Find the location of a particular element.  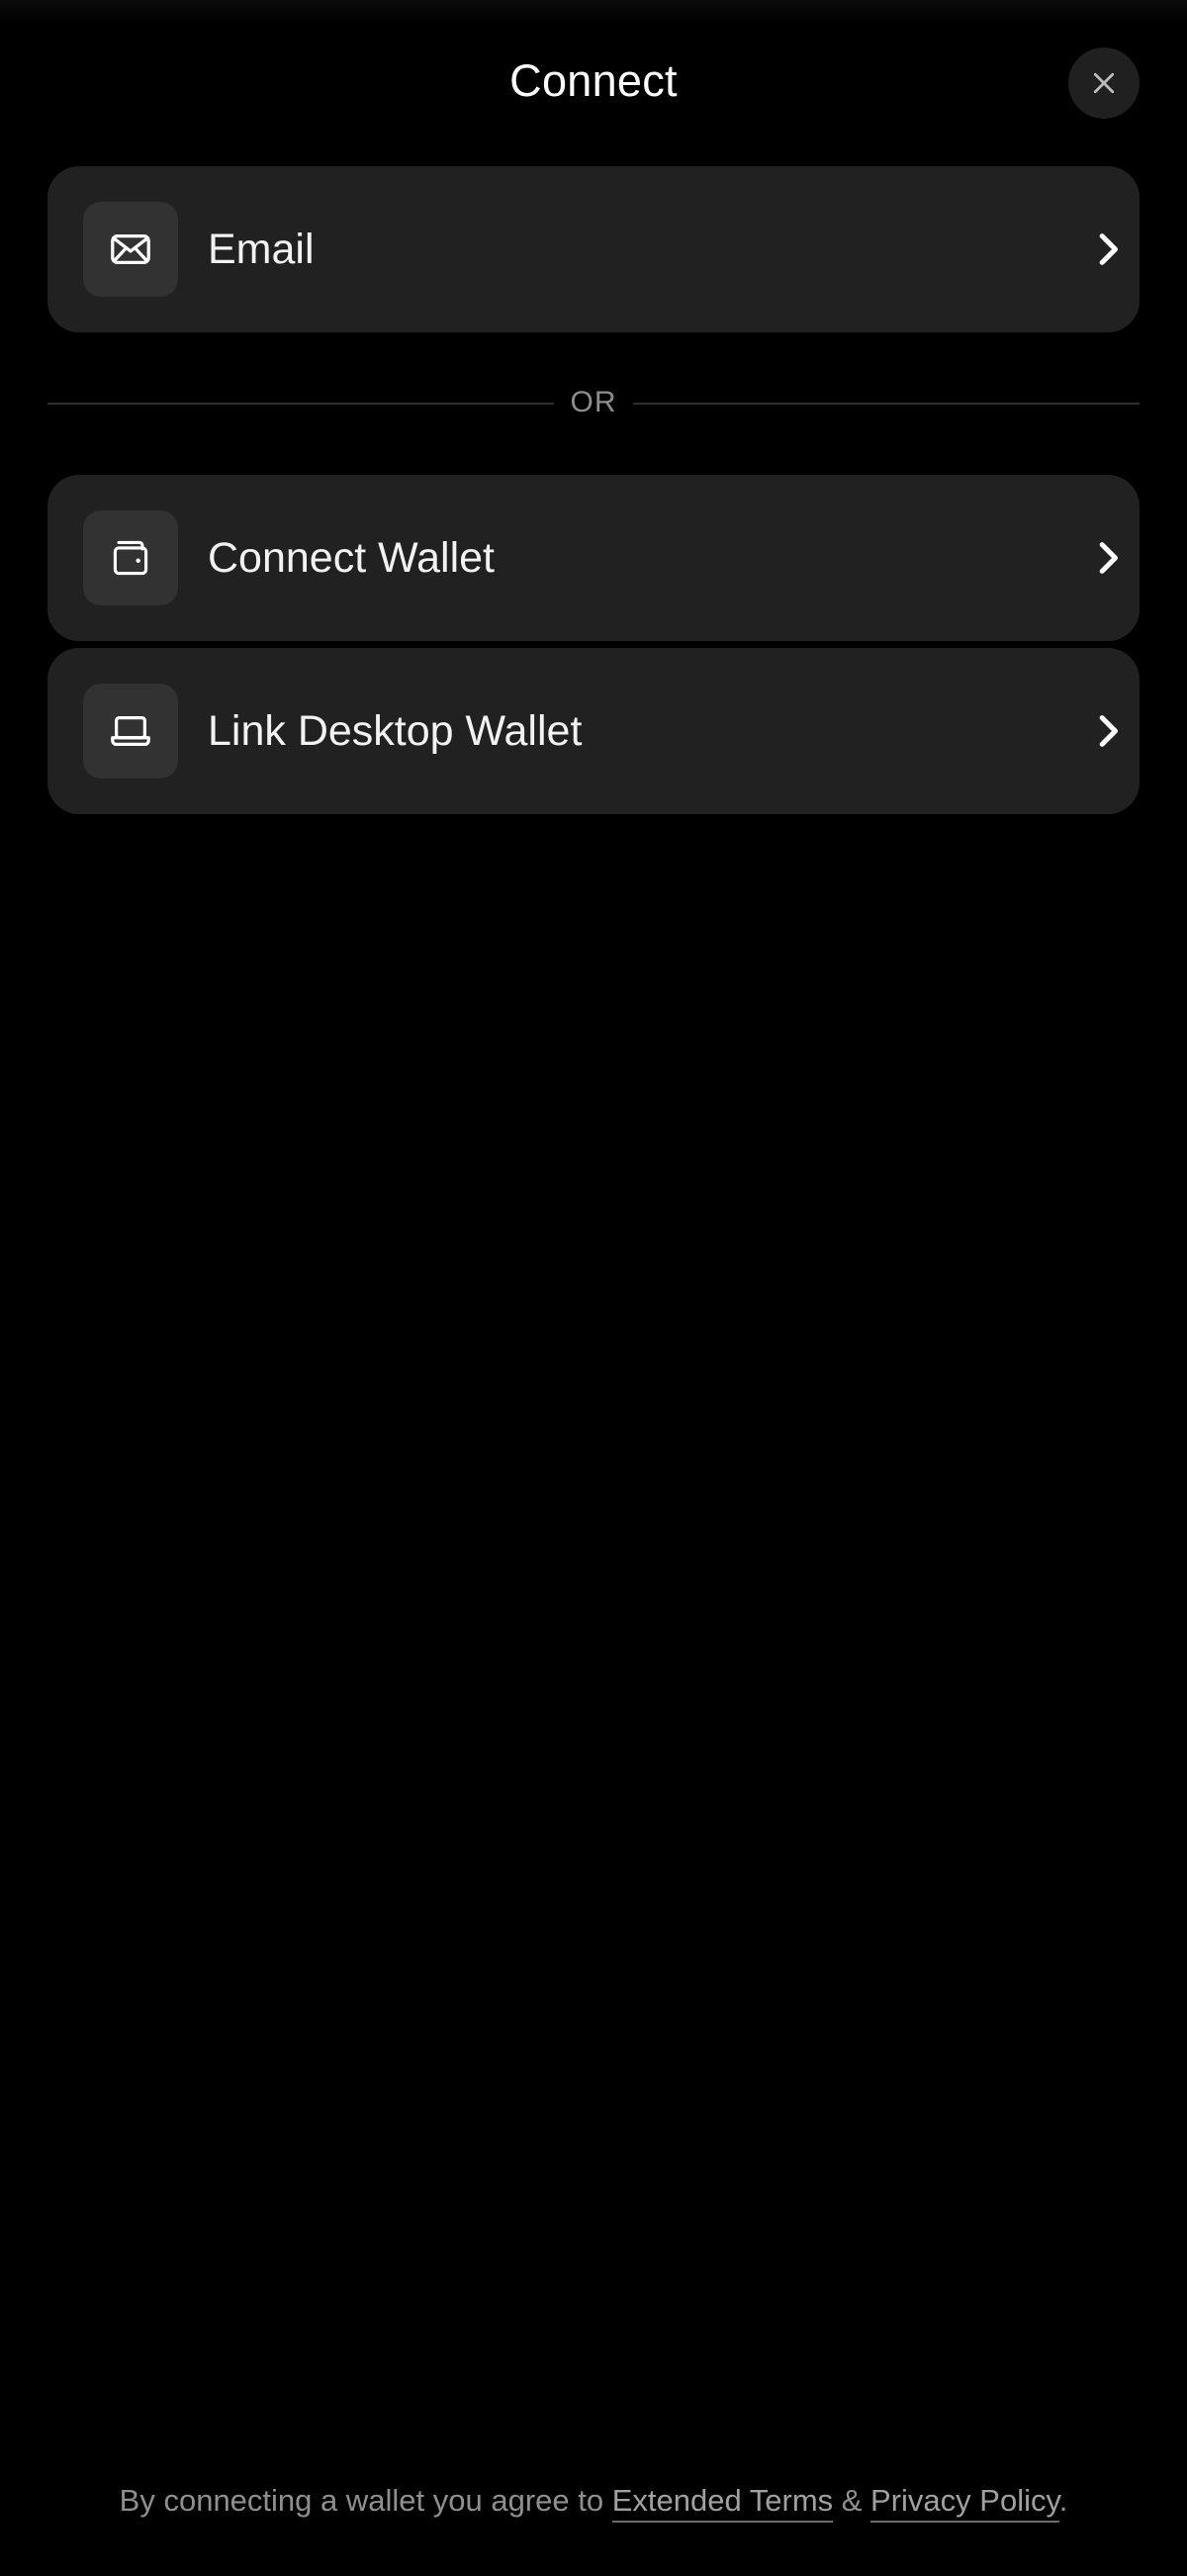

laptop-icon is located at coordinates (130, 731).